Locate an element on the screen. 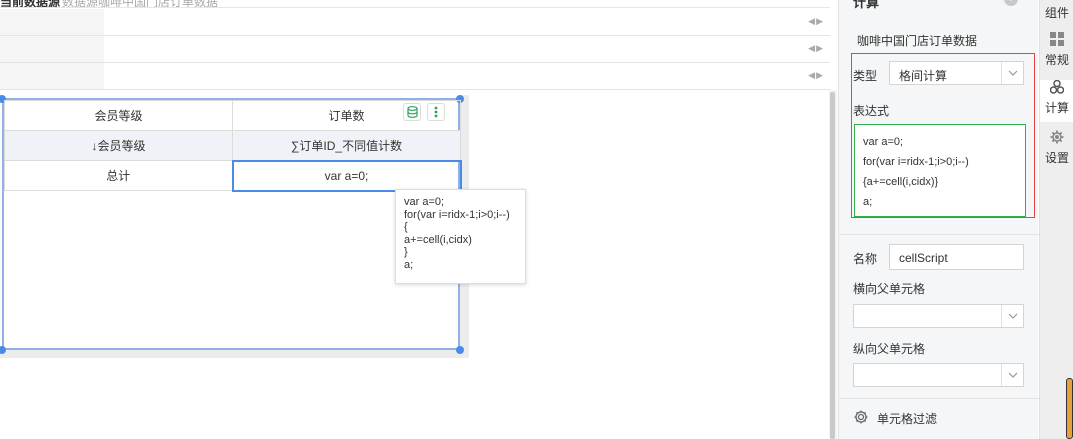 This screenshot has width=1073, height=439. type-select-value: 格间计算 is located at coordinates (923, 76).